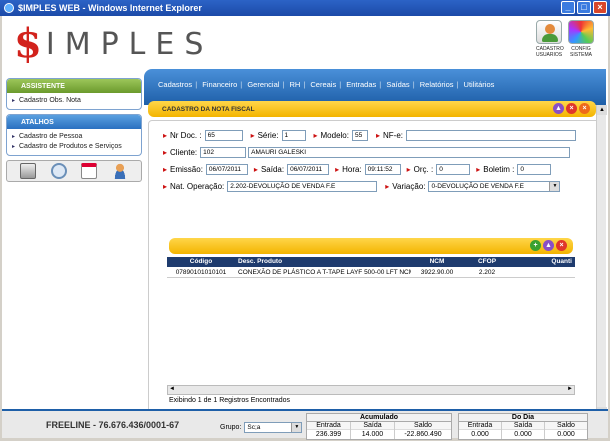  I want to click on logo-dollar-icon: $, so click(28, 43).